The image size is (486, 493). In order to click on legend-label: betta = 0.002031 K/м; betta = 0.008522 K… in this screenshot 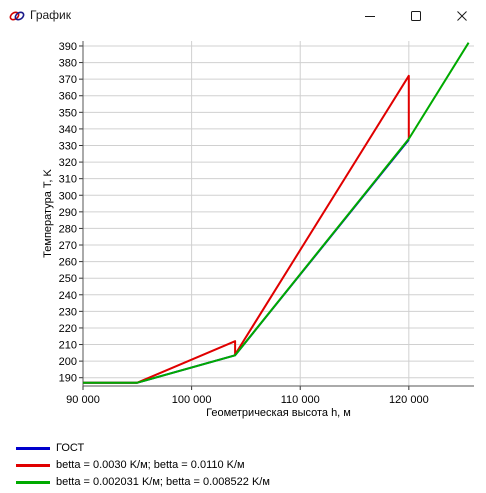, I will do `click(163, 482)`.